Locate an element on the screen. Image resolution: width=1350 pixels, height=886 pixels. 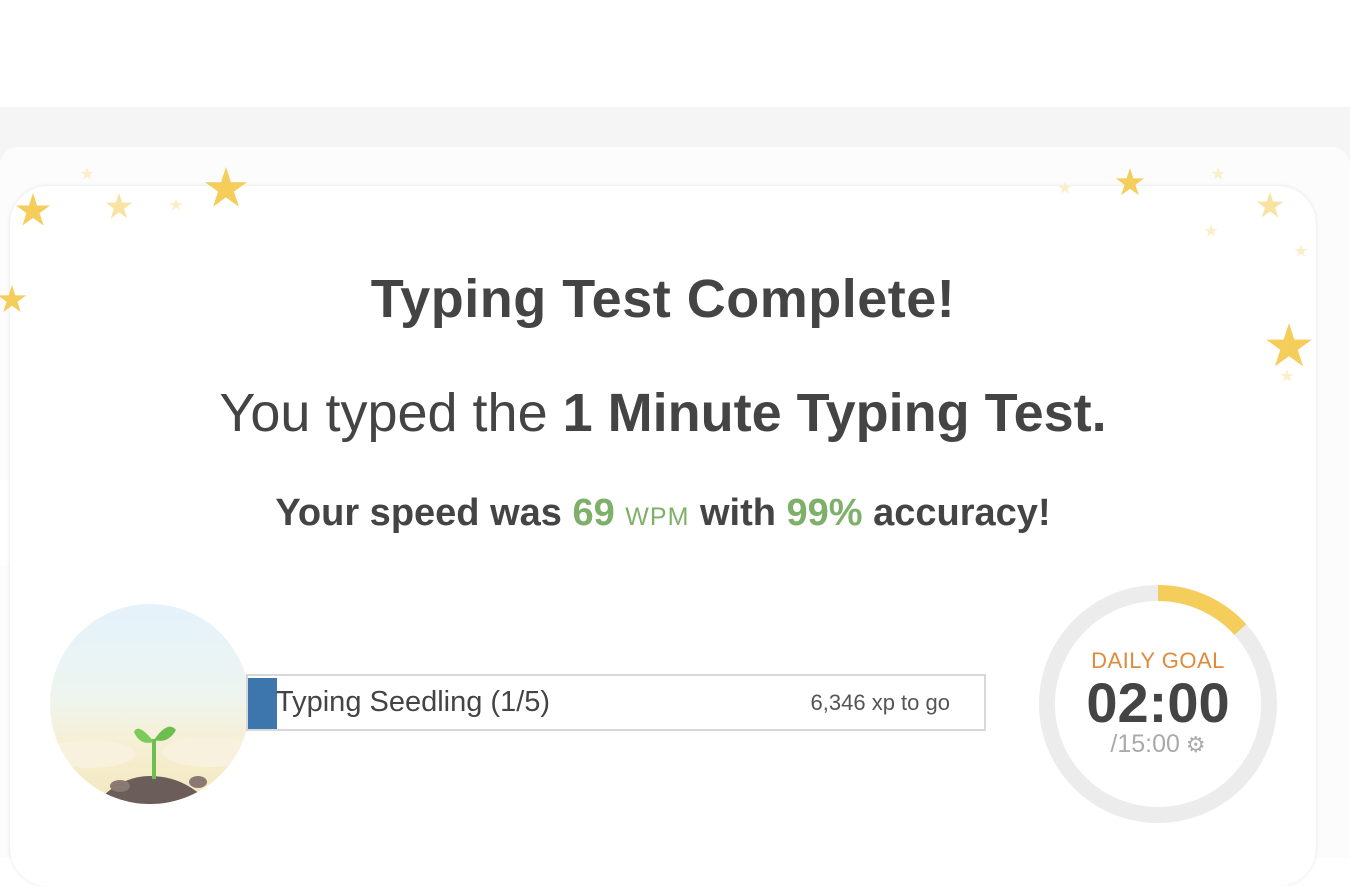
wpm-unit: WPM is located at coordinates (657, 517).